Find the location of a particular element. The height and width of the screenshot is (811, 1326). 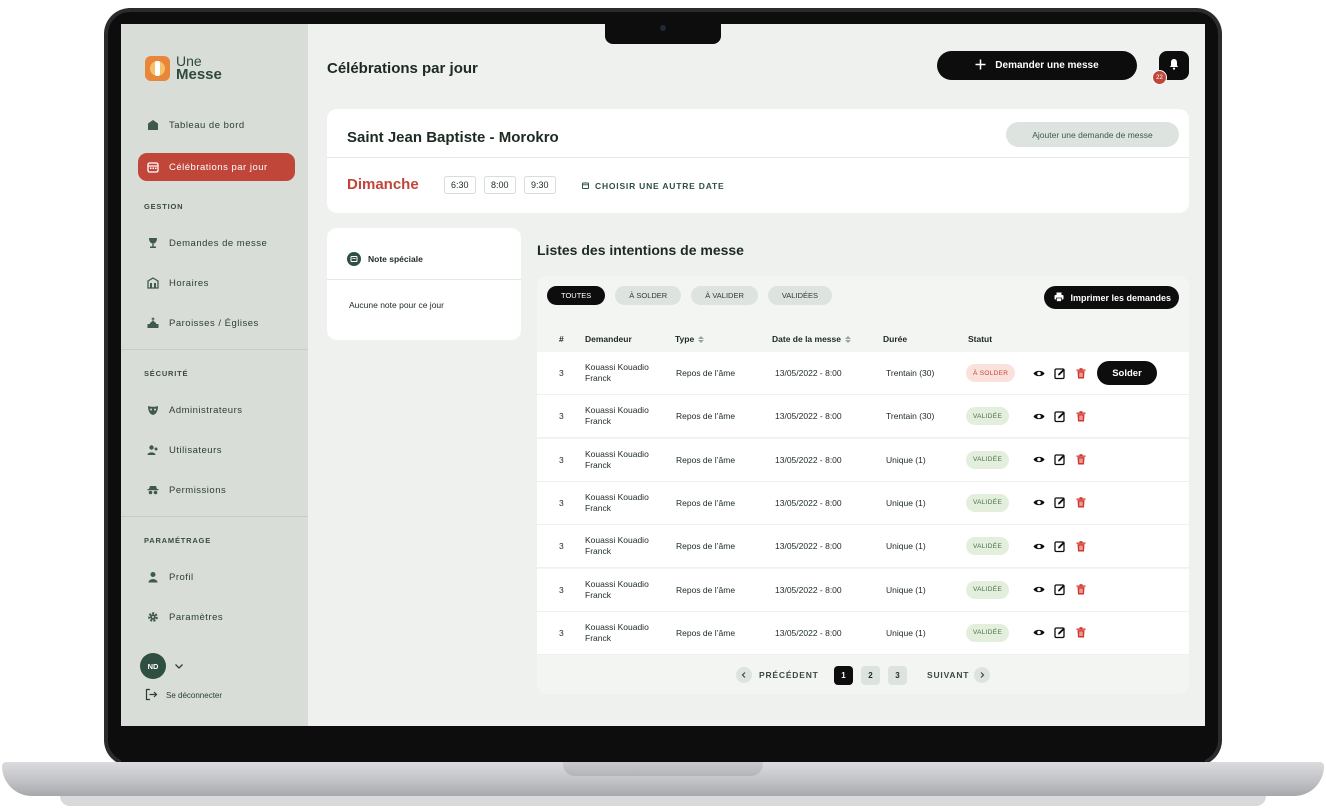

previous-page-link: PRÉCÉDENT is located at coordinates (789, 675).